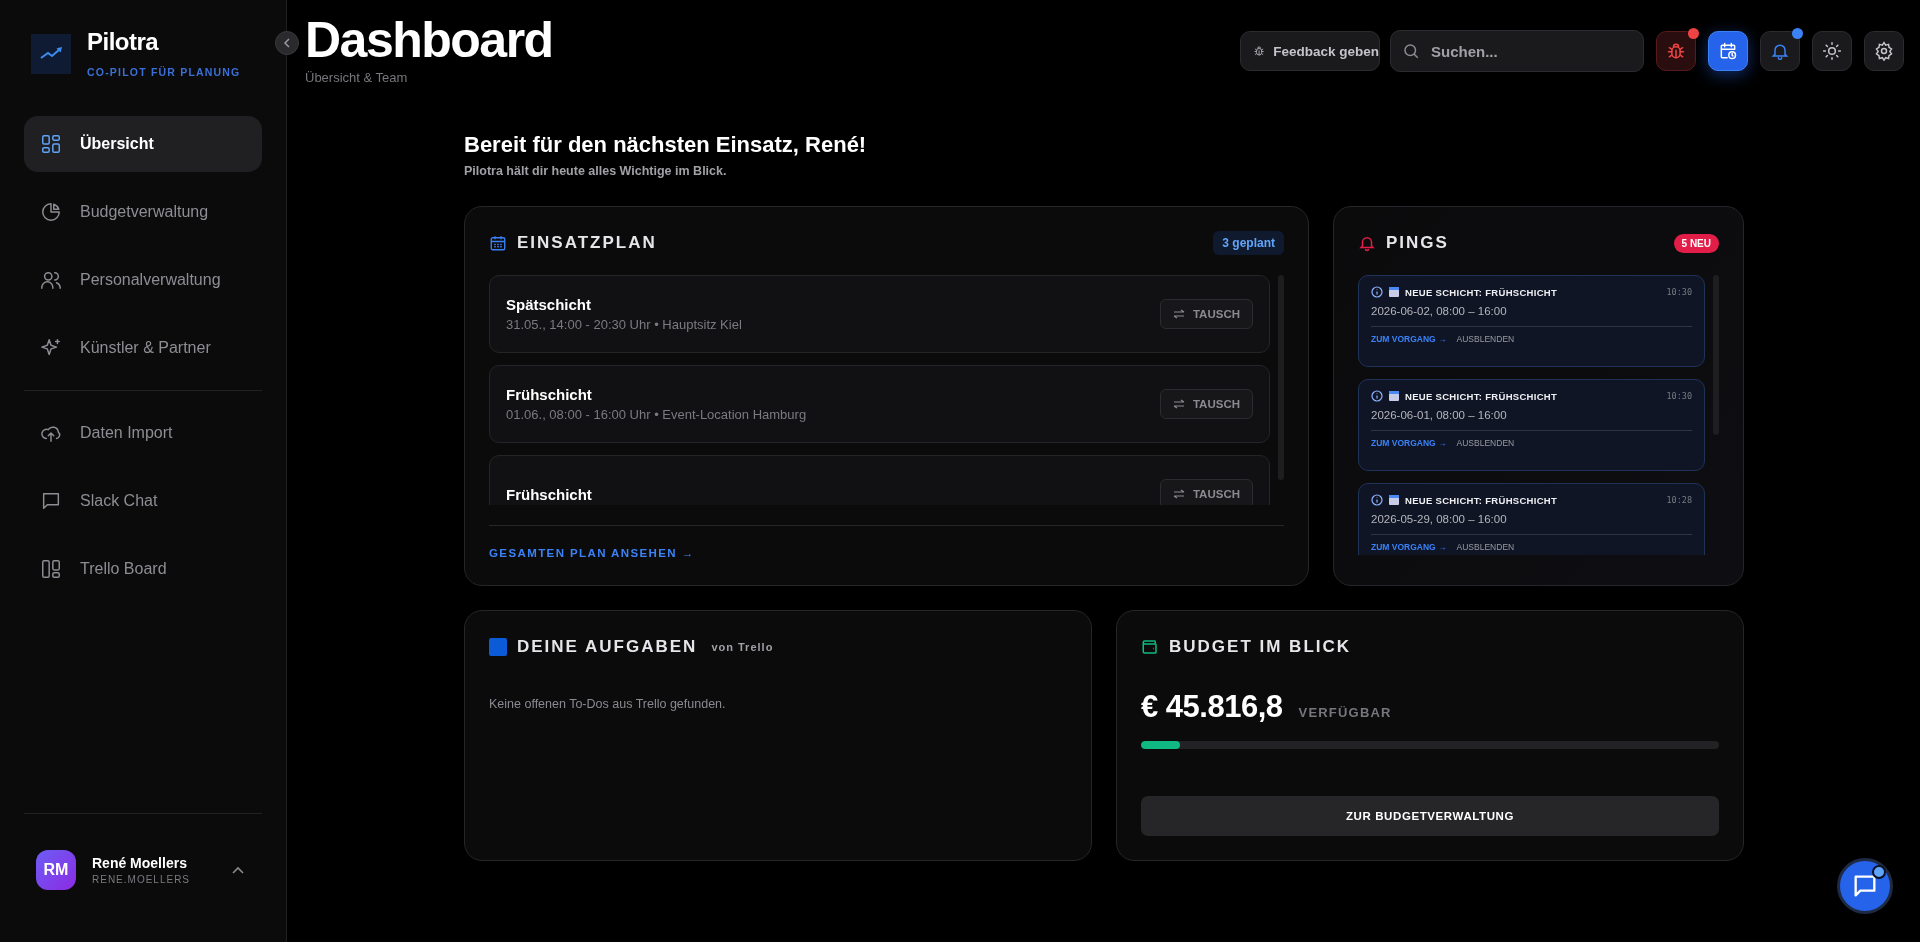 Image resolution: width=1920 pixels, height=942 pixels. I want to click on empty-message: Keine offenen To-Dos aus Trello gefunden., so click(608, 704).